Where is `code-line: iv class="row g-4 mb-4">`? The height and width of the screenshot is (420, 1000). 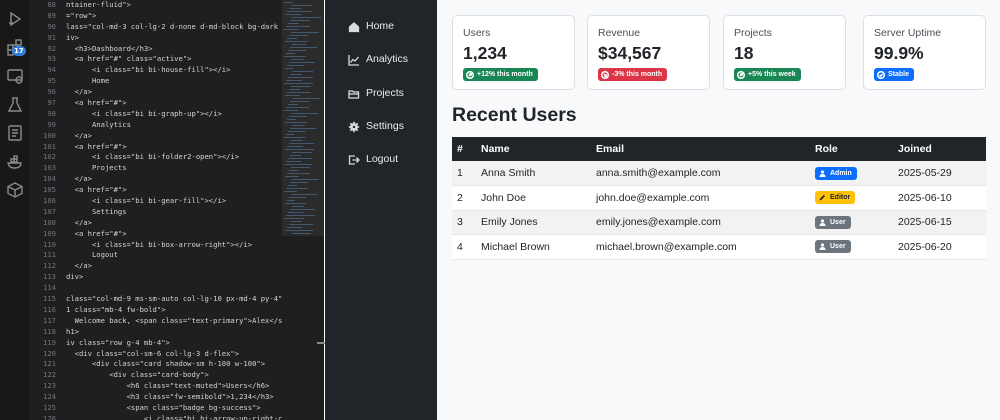
code-line: iv class="row g-4 mb-4"> is located at coordinates (190, 343).